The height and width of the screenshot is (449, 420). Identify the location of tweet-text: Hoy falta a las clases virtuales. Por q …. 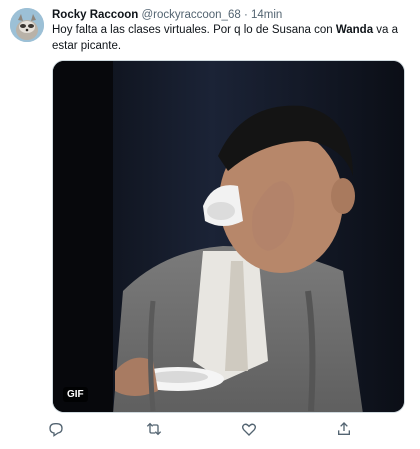
(227, 38).